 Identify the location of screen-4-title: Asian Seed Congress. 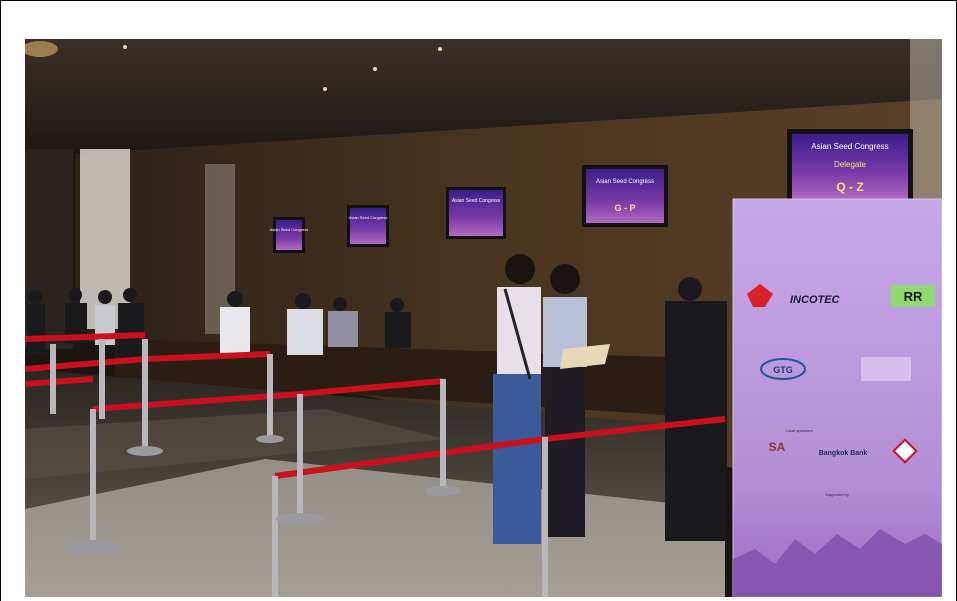
(625, 182).